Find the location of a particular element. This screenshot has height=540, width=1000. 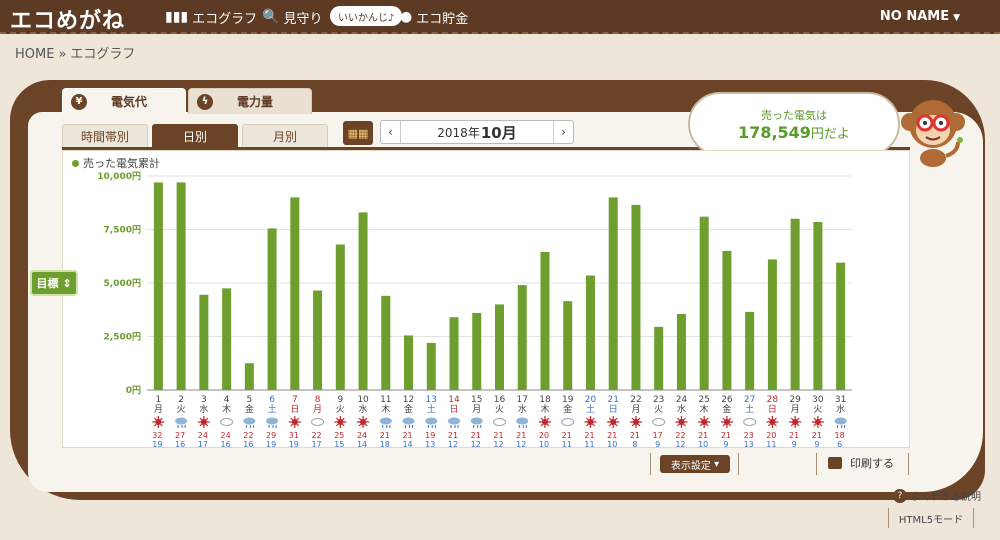

high-temp-label: 23 is located at coordinates (749, 435).